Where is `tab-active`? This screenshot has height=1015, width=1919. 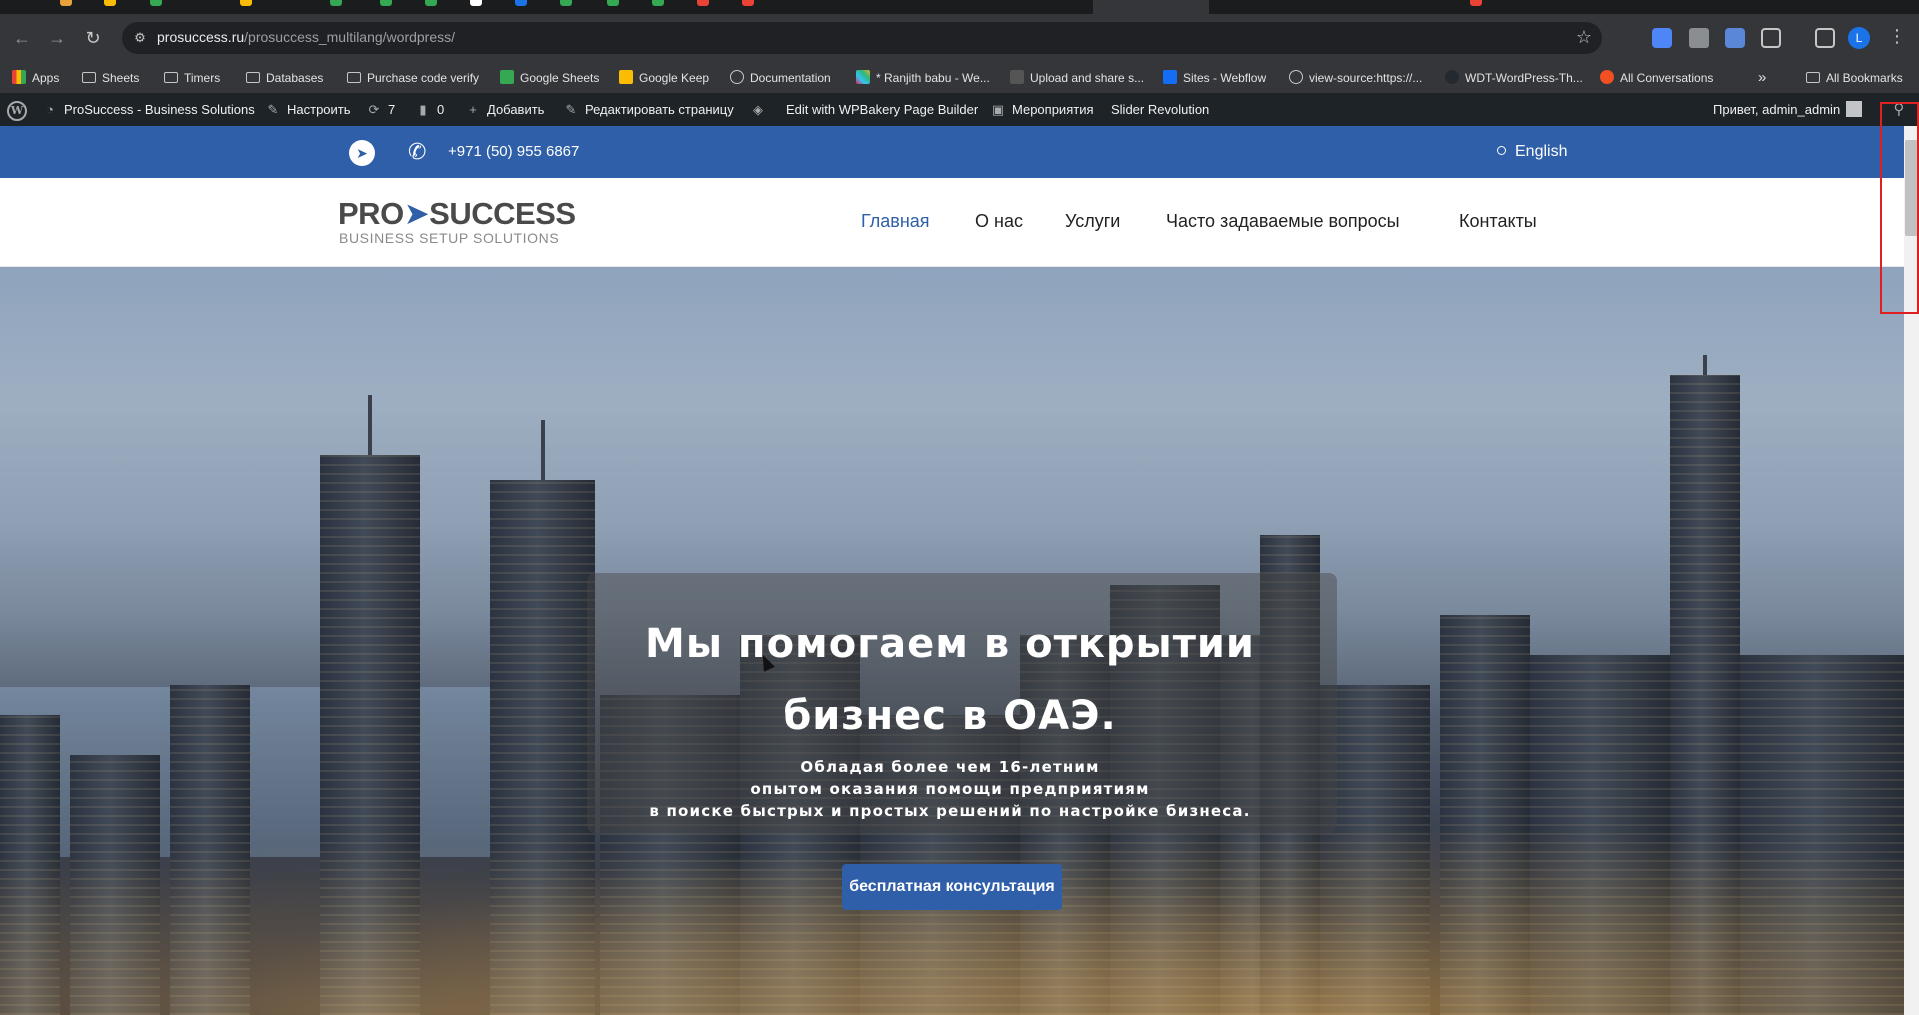 tab-active is located at coordinates (1151, 7).